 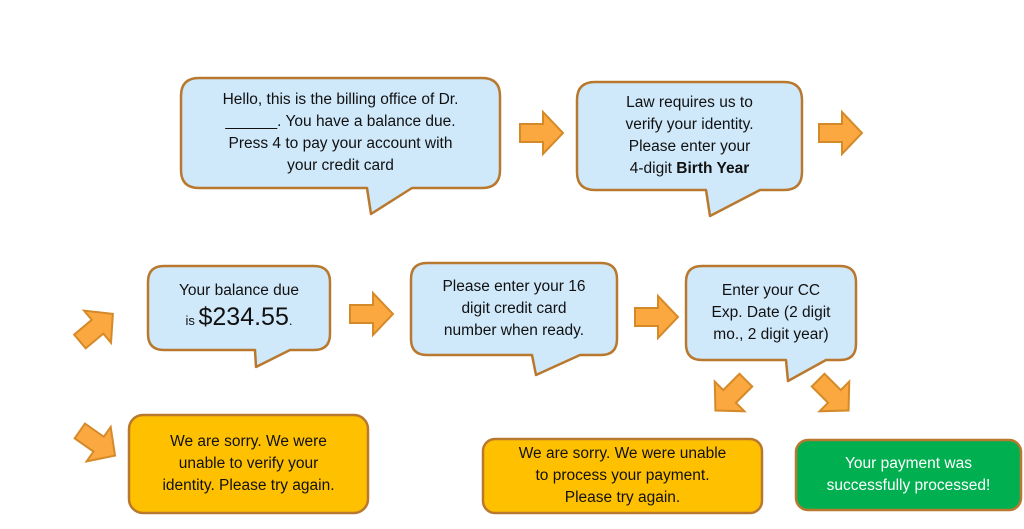 I want to click on arrow-exp-to-error-icon, so click(x=730, y=395).